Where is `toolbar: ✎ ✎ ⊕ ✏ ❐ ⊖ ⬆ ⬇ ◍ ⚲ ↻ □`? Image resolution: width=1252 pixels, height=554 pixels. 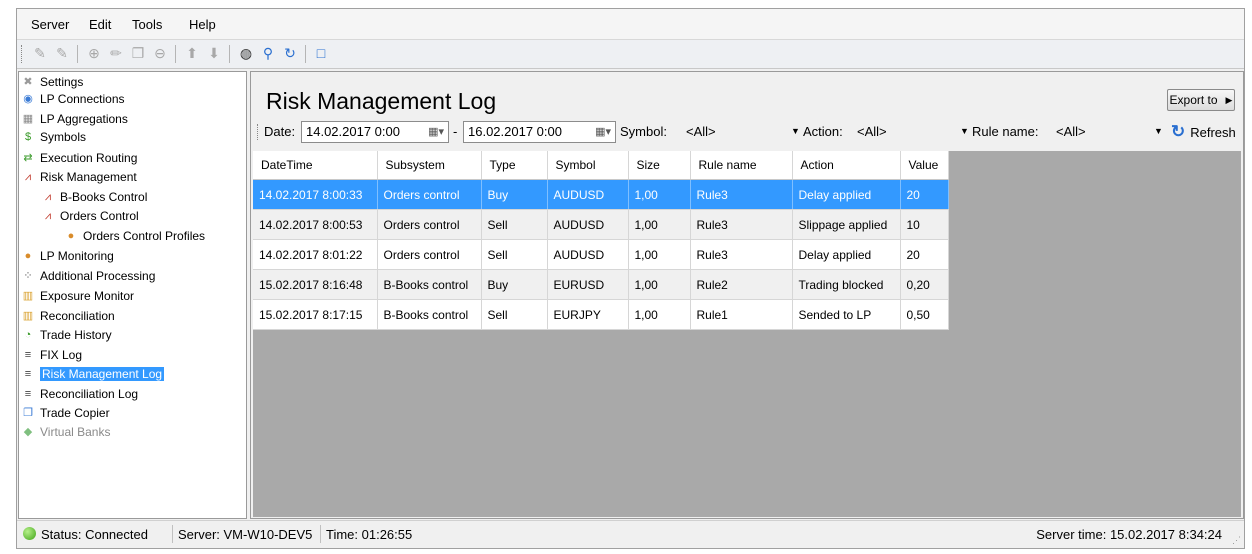 toolbar: ✎ ✎ ⊕ ✏ ❐ ⊖ ⬆ ⬇ ◍ ⚲ ↻ □ is located at coordinates (630, 54).